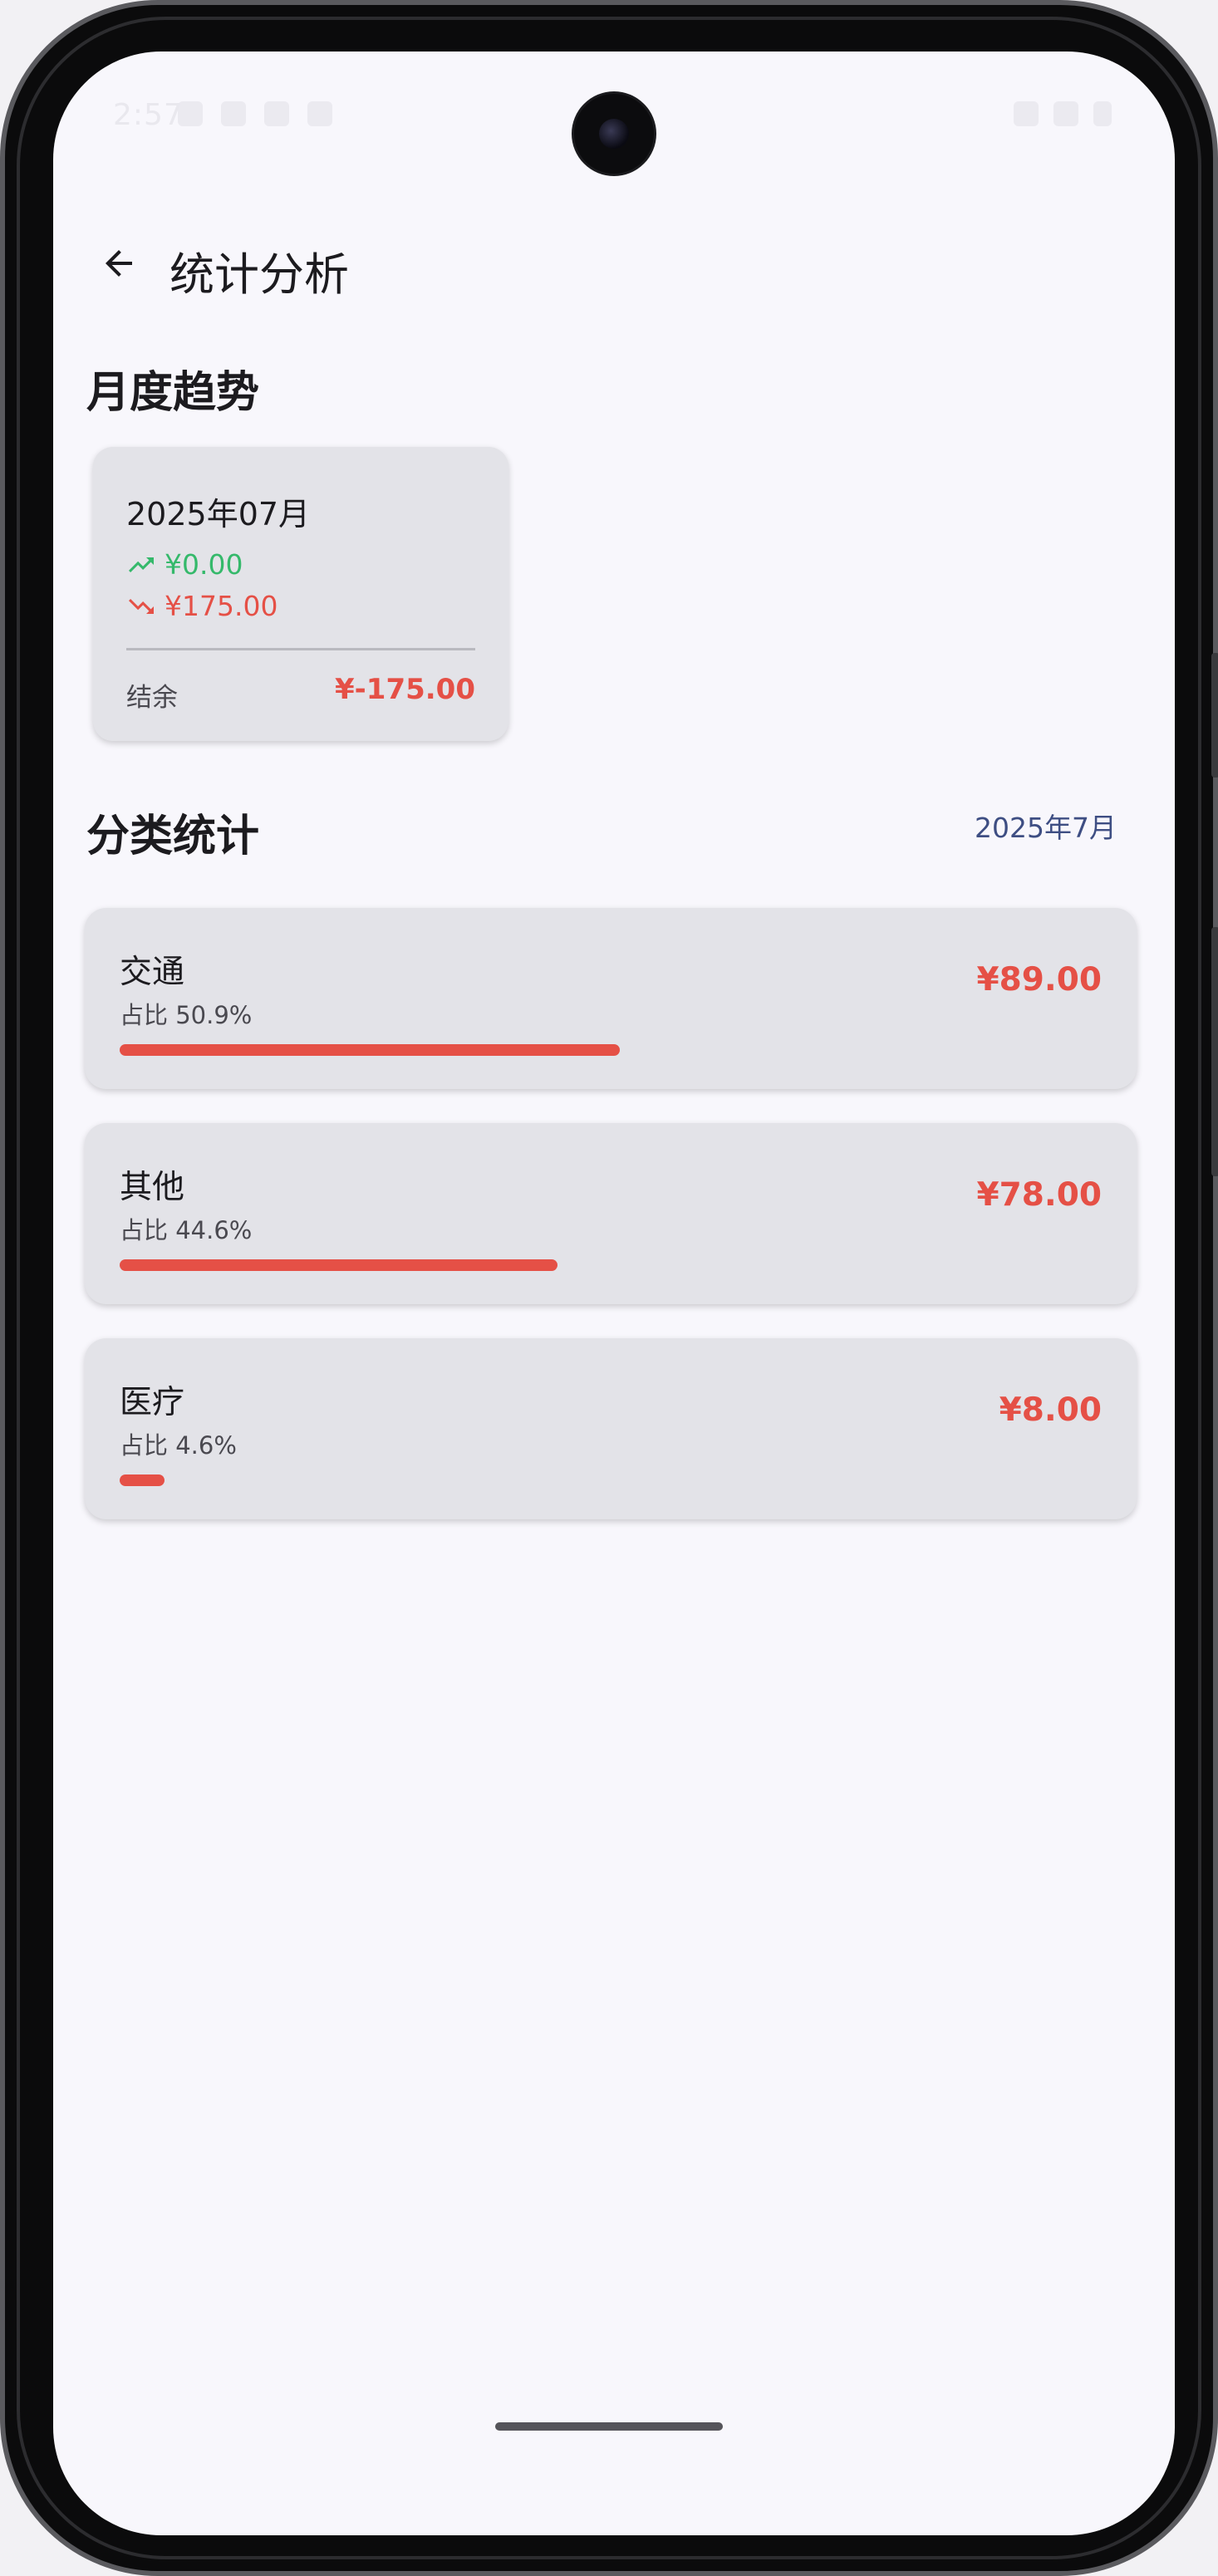 The width and height of the screenshot is (1218, 2576). I want to click on screenshot-icon, so click(190, 113).